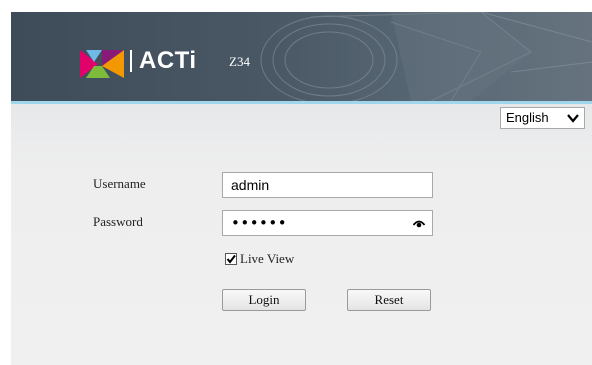  What do you see at coordinates (419, 223) in the screenshot?
I see `eye-icon` at bounding box center [419, 223].